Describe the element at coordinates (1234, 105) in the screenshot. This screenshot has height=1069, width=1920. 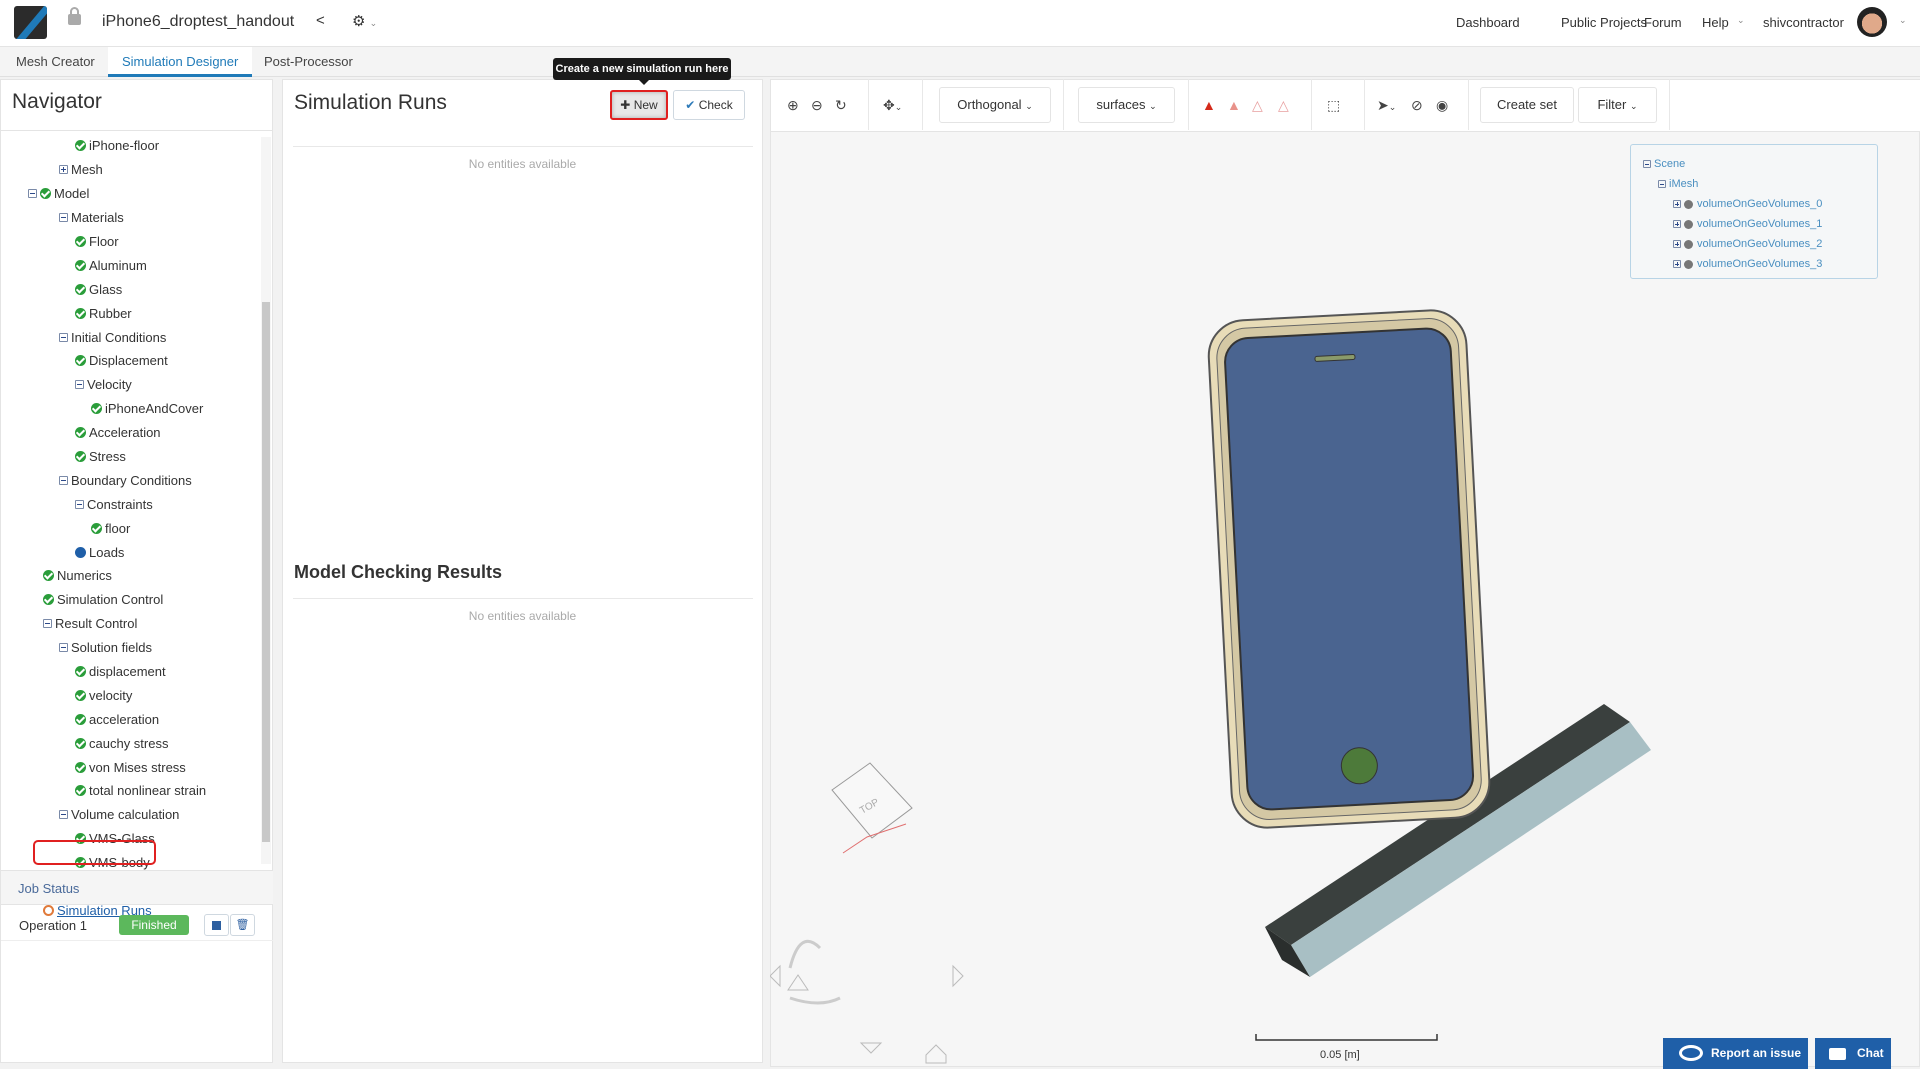
I see `surface-edges-icon: ▲` at that location.